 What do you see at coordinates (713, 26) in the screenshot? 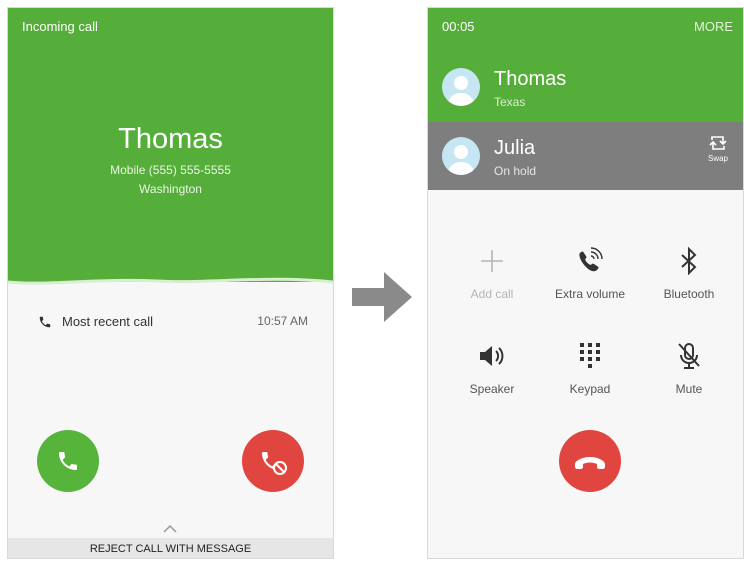
I see `more-button: MORE` at bounding box center [713, 26].